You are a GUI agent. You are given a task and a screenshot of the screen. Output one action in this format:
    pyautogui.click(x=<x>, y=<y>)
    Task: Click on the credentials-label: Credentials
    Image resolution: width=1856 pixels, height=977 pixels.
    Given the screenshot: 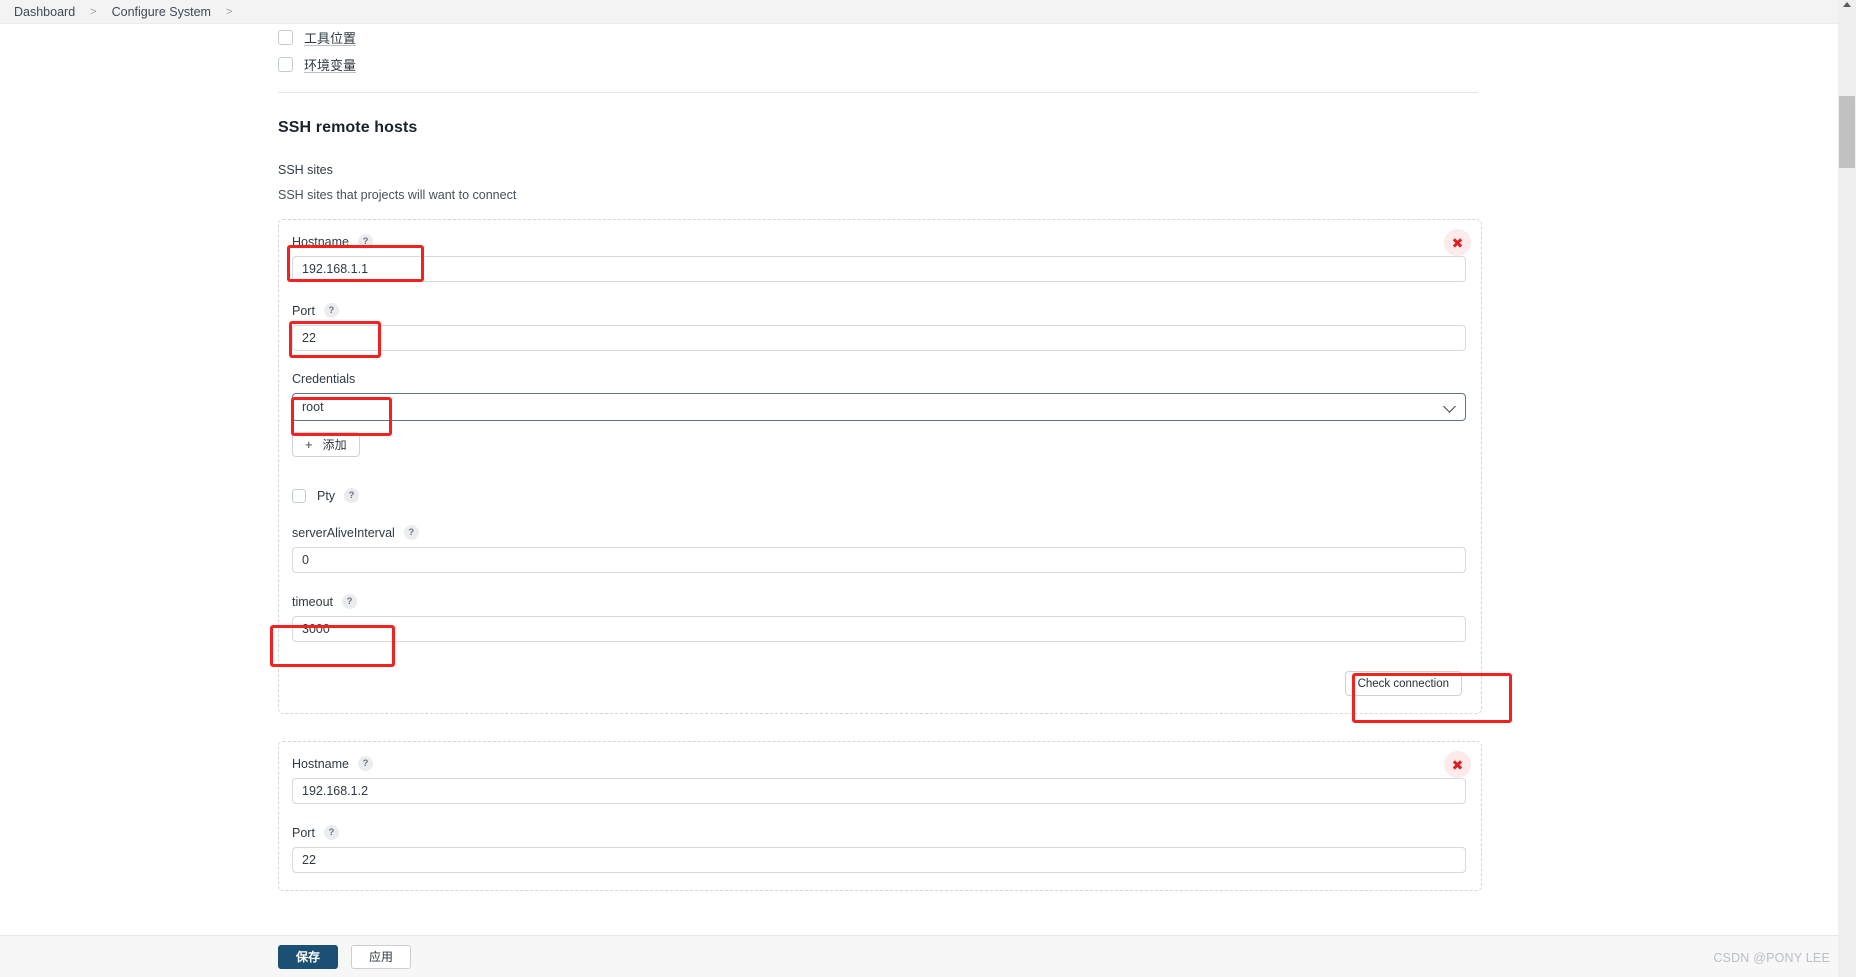 What is the action you would take?
    pyautogui.click(x=880, y=379)
    